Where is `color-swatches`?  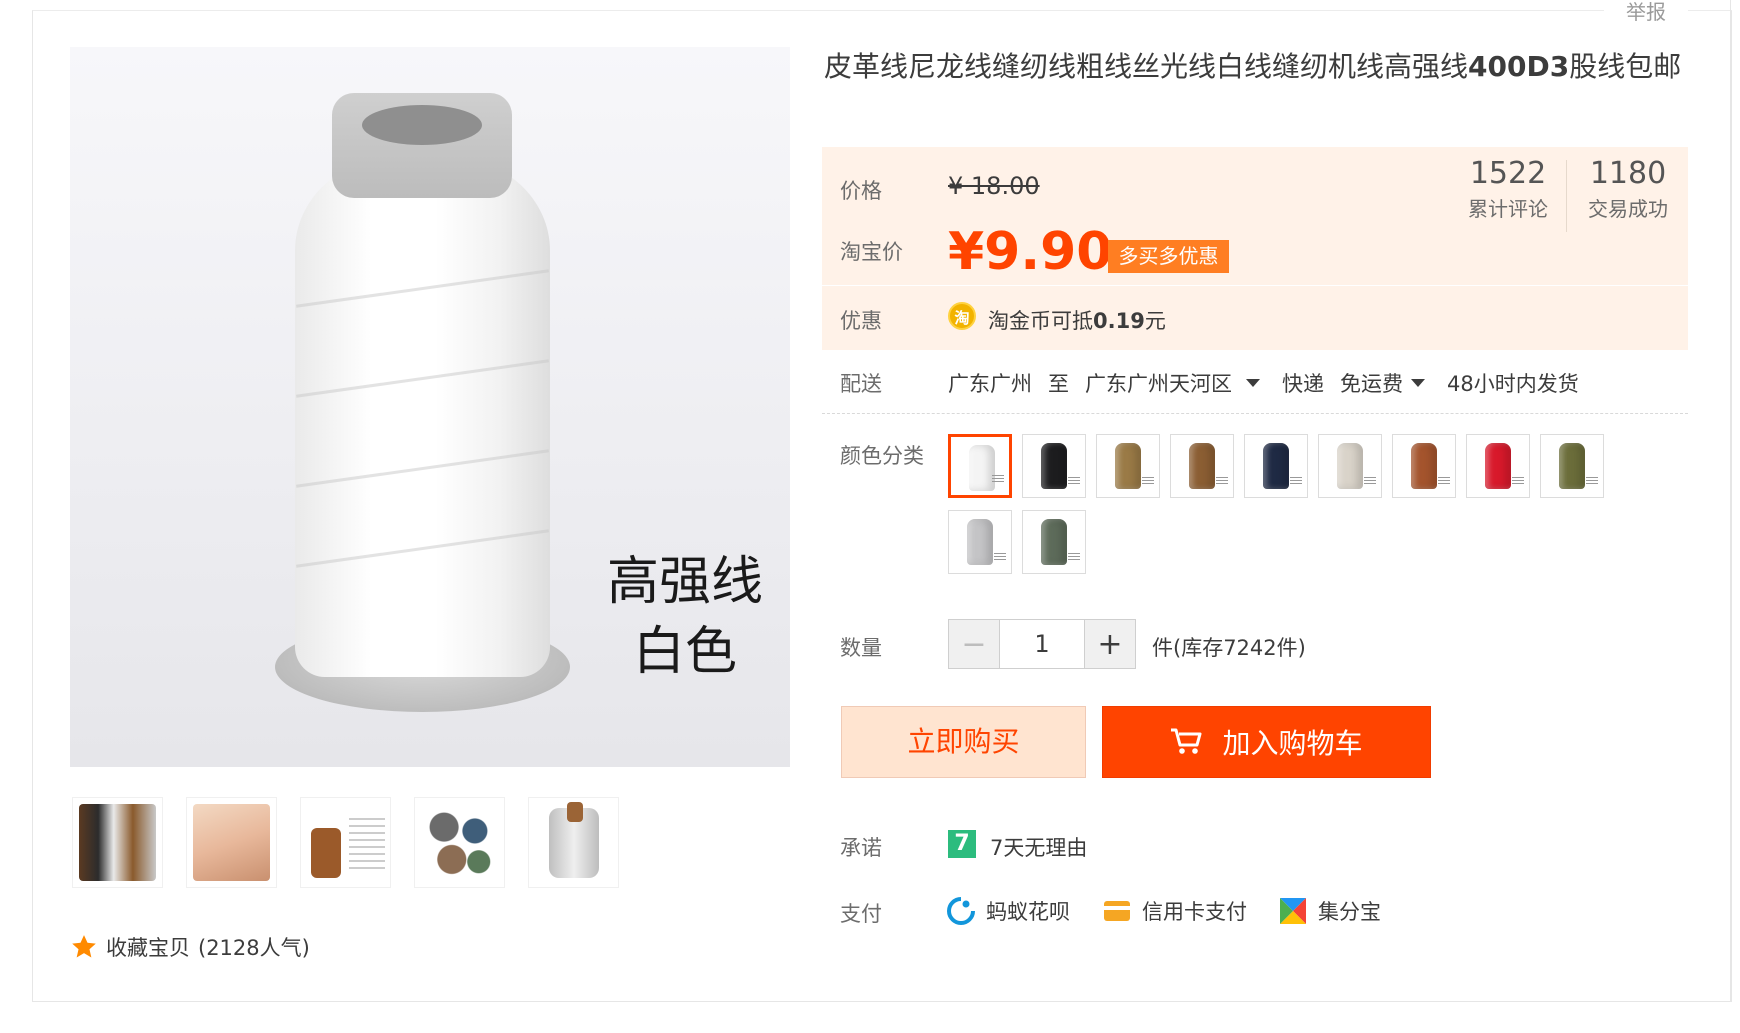 color-swatches is located at coordinates (1288, 504).